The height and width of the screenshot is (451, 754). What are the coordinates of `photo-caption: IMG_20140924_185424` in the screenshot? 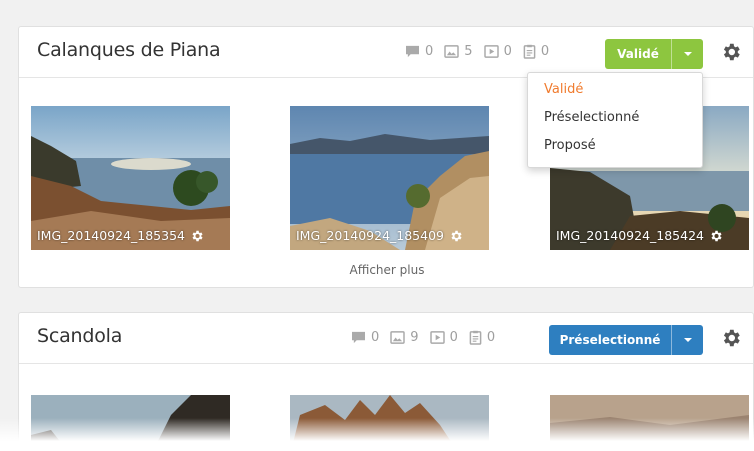 It's located at (639, 235).